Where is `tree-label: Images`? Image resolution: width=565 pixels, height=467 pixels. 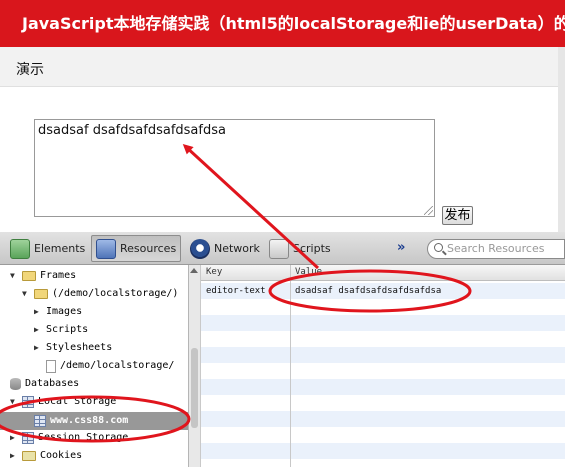
tree-label: Images is located at coordinates (64, 311).